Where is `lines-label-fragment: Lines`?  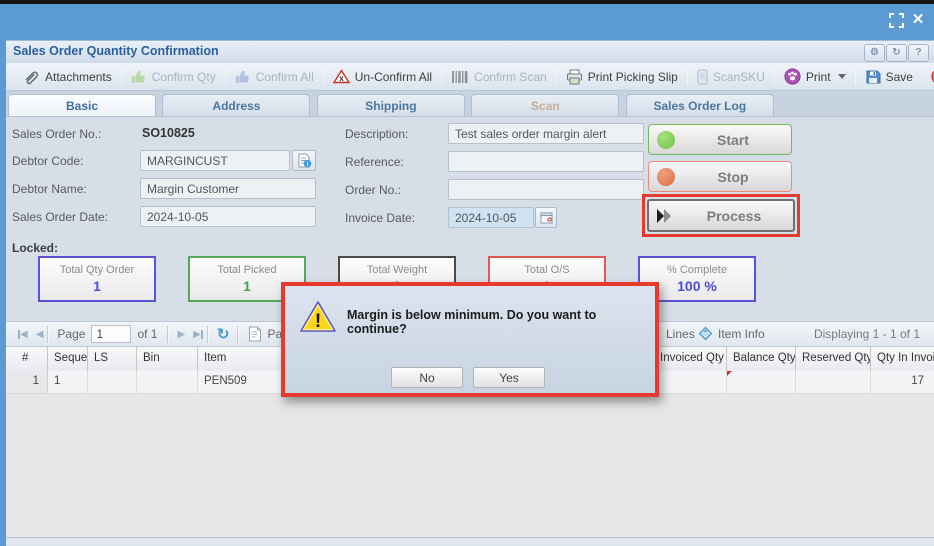 lines-label-fragment: Lines is located at coordinates (680, 334).